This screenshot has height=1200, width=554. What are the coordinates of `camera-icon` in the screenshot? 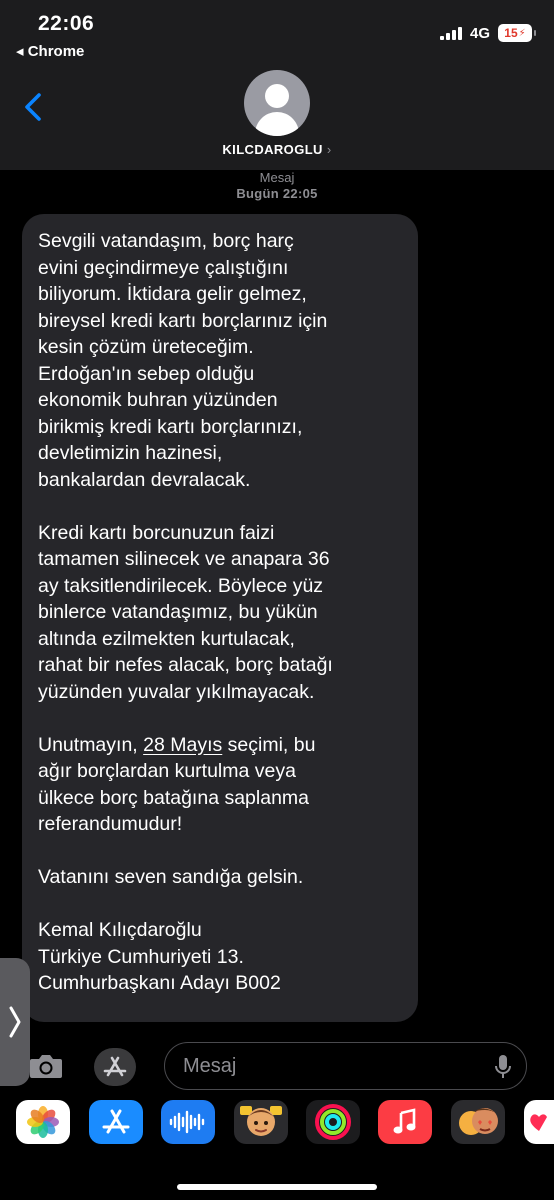 It's located at (46, 1066).